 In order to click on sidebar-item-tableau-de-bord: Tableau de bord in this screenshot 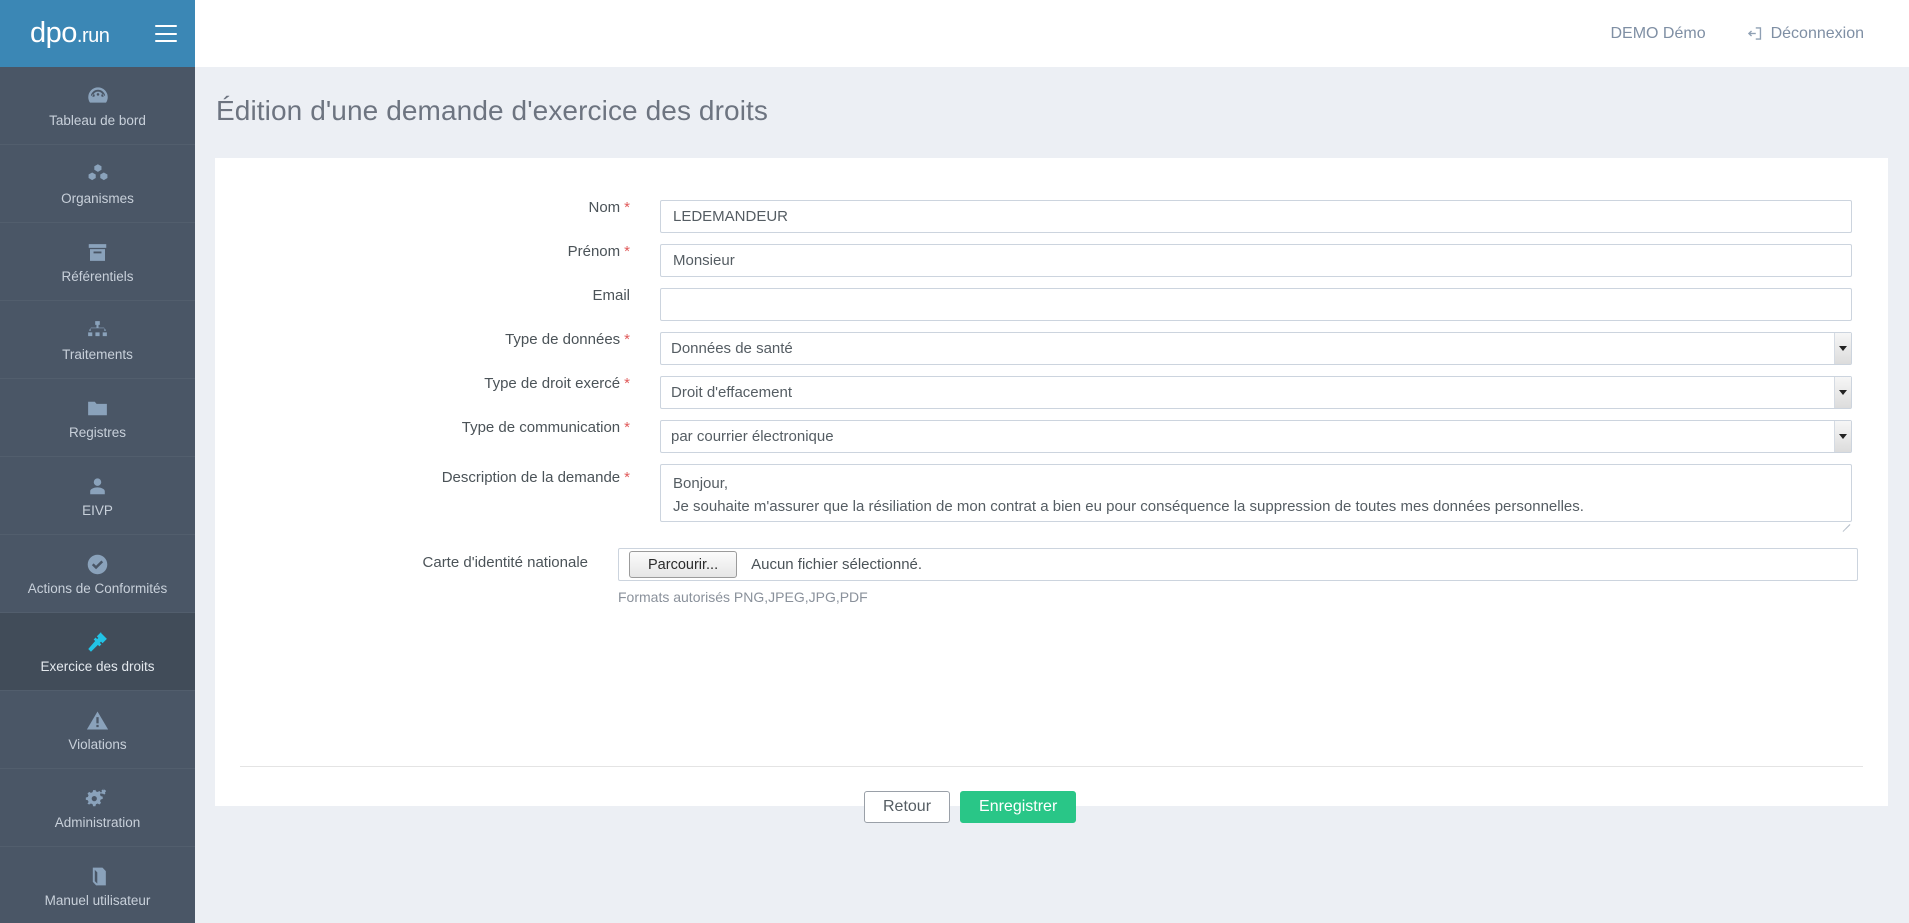, I will do `click(97, 106)`.